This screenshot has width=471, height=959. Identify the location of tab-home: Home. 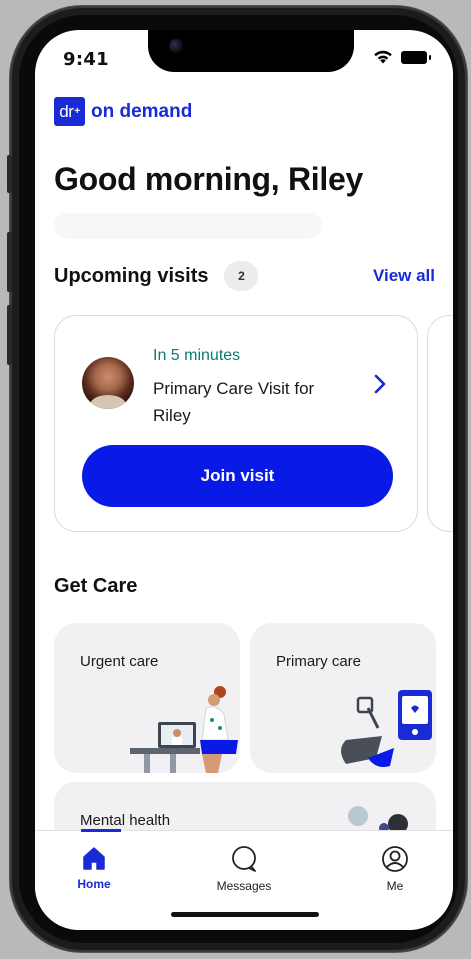
(94, 868).